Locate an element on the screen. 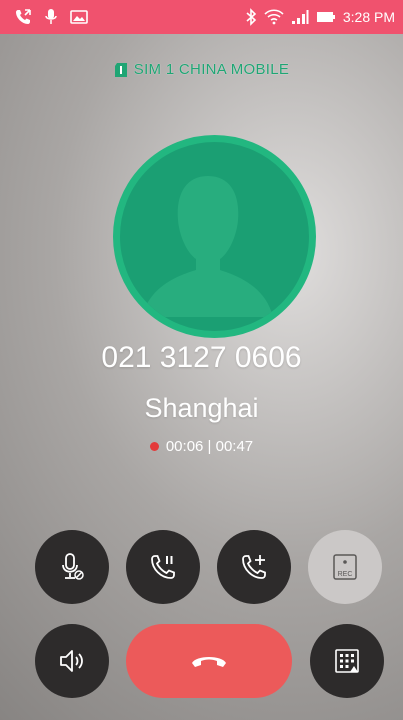  add-call-button is located at coordinates (254, 567).